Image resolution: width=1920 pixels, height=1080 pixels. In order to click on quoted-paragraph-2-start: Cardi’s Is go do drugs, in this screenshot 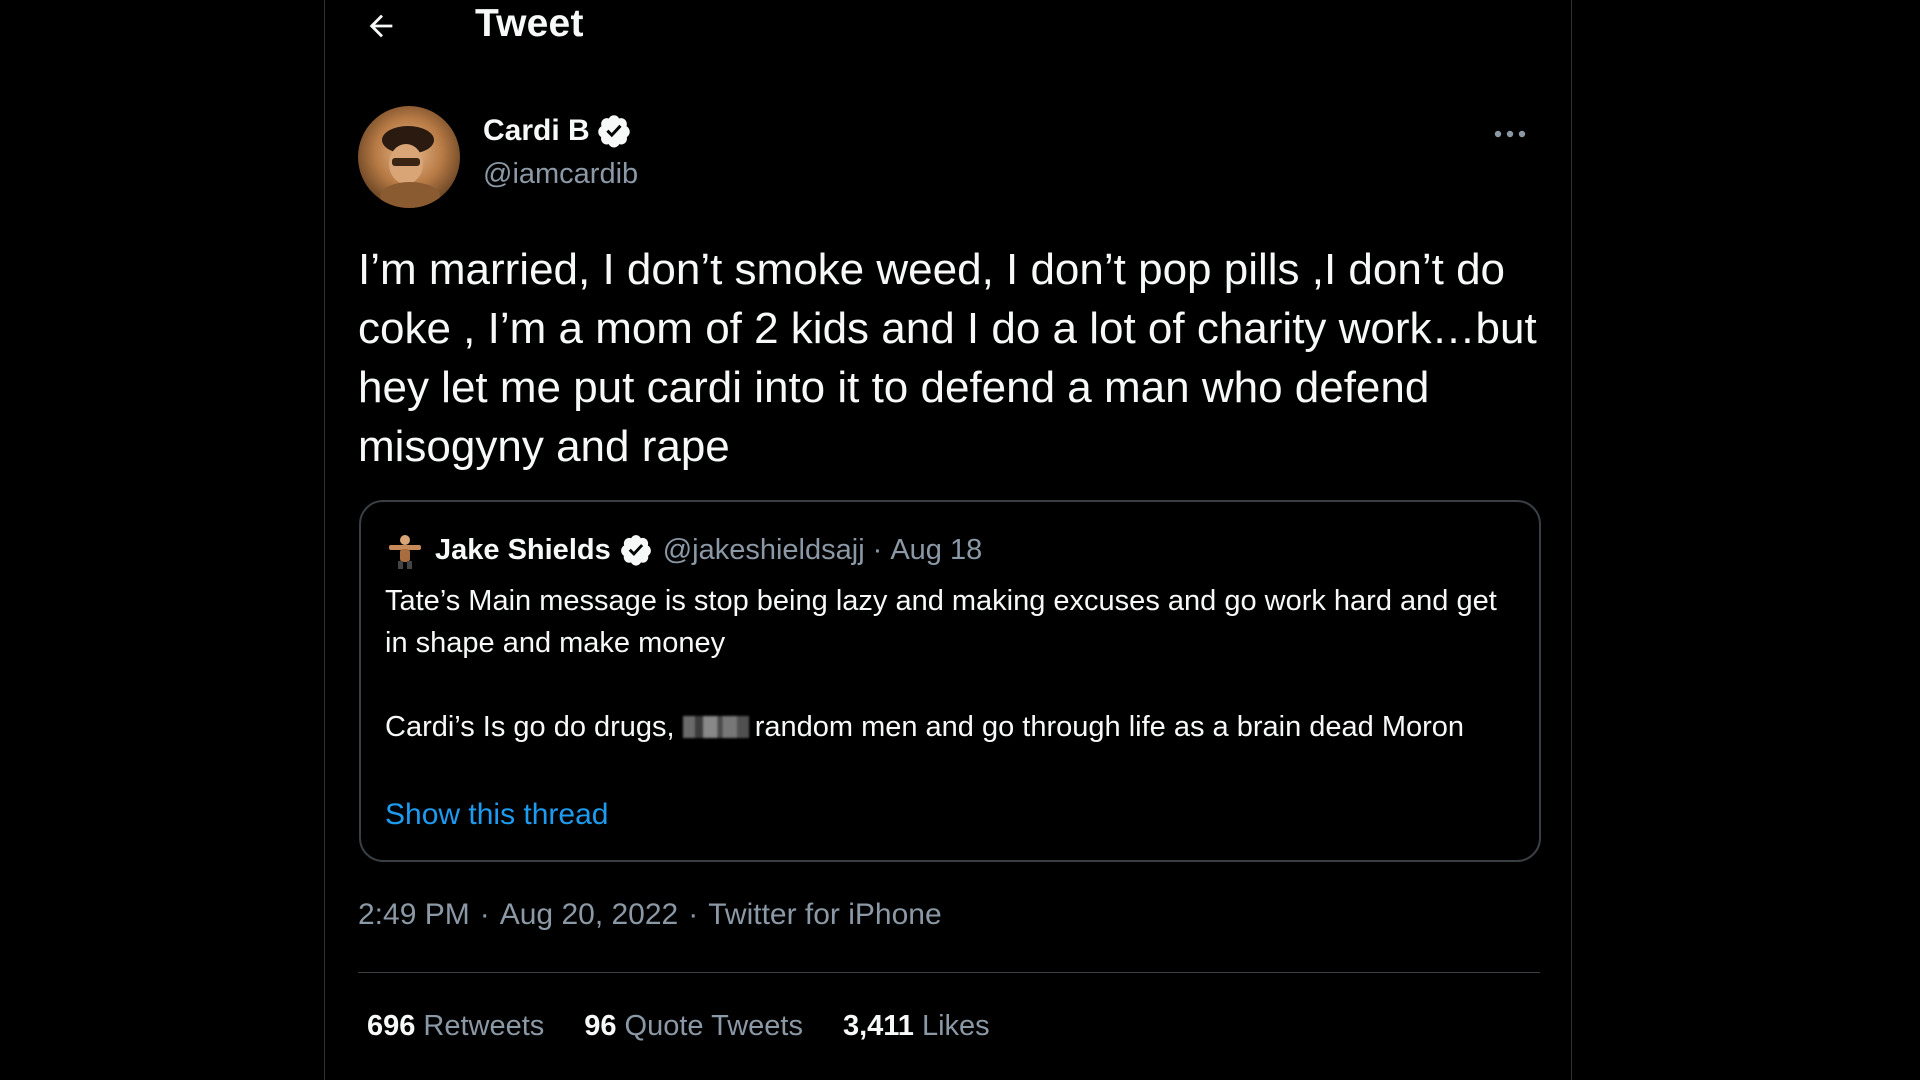, I will do `click(530, 727)`.